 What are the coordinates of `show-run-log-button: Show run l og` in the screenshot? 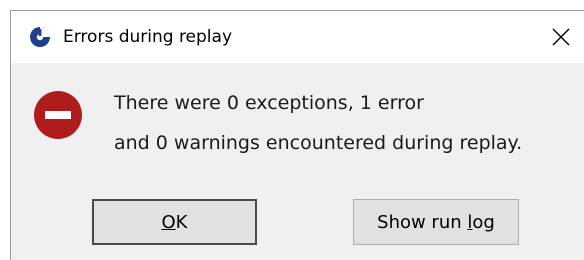 It's located at (436, 222).